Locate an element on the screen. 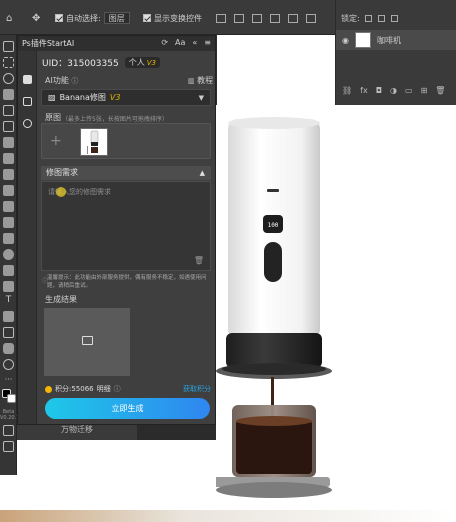 The width and height of the screenshot is (456, 522). hand-icon is located at coordinates (8, 348).